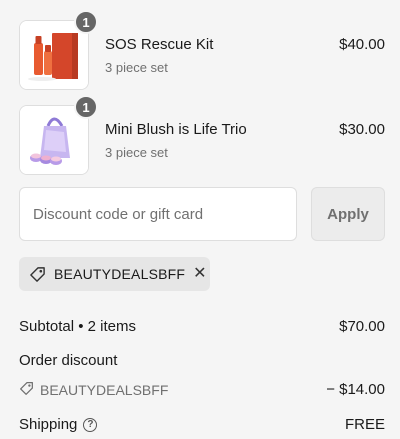  Describe the element at coordinates (48, 424) in the screenshot. I see `shipping-label: Shipping` at that location.